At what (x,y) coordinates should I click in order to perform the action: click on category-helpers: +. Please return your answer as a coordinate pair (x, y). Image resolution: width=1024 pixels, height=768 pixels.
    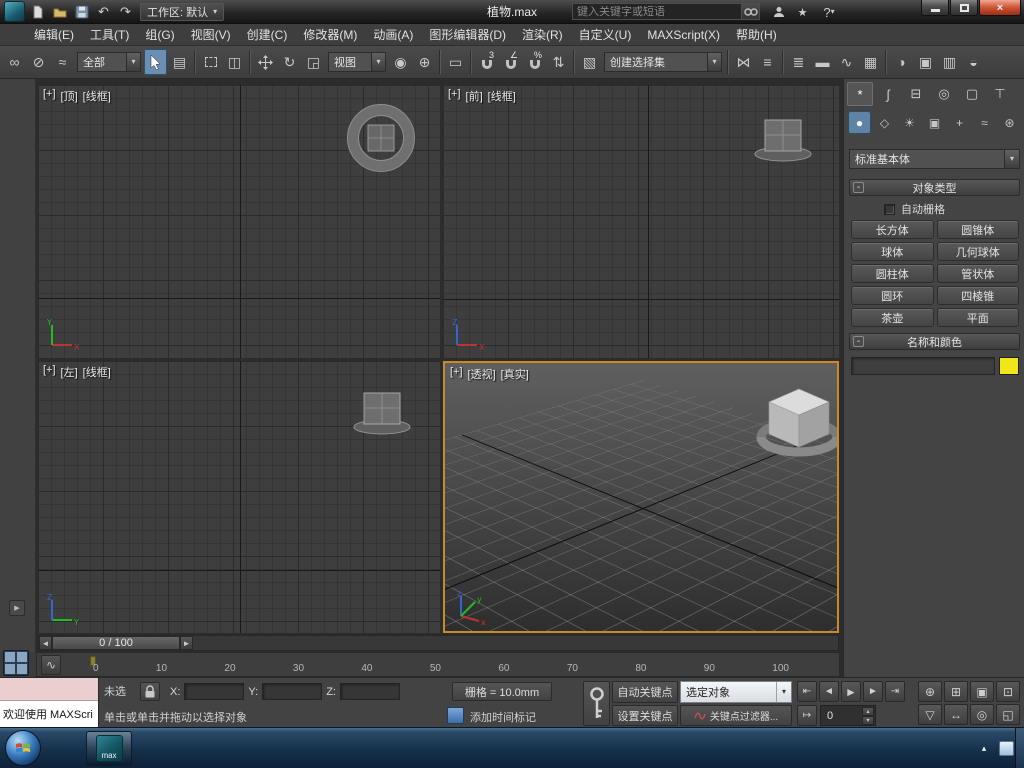
    Looking at the image, I should click on (959, 122).